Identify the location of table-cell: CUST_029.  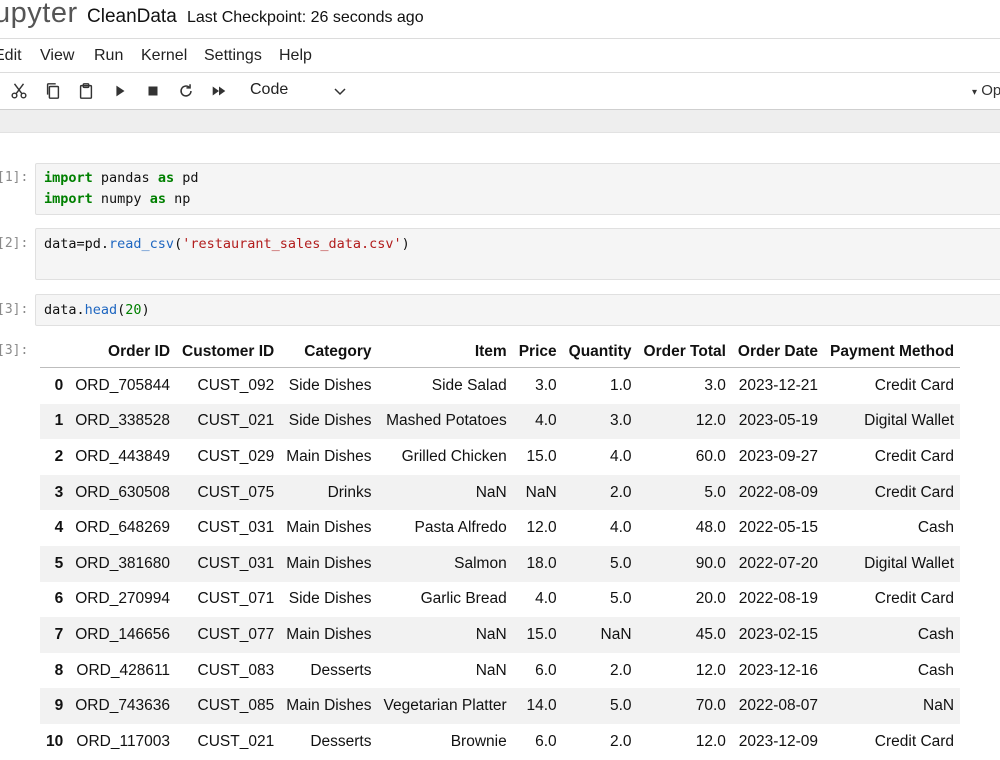
(236, 456).